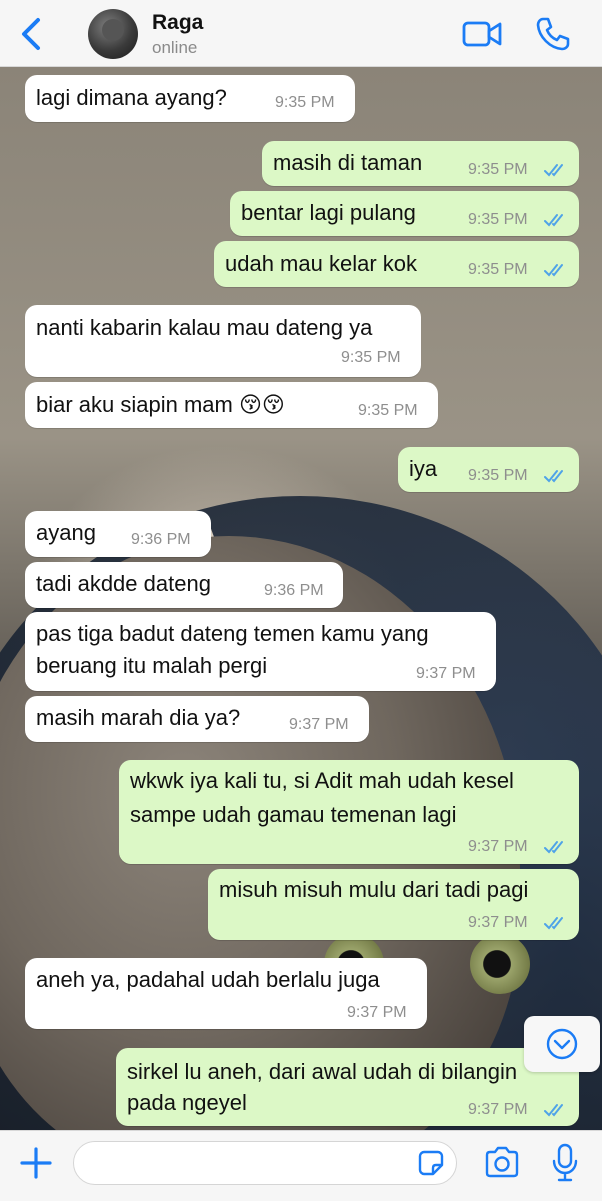 Image resolution: width=602 pixels, height=1201 pixels. I want to click on sticker-icon, so click(431, 1163).